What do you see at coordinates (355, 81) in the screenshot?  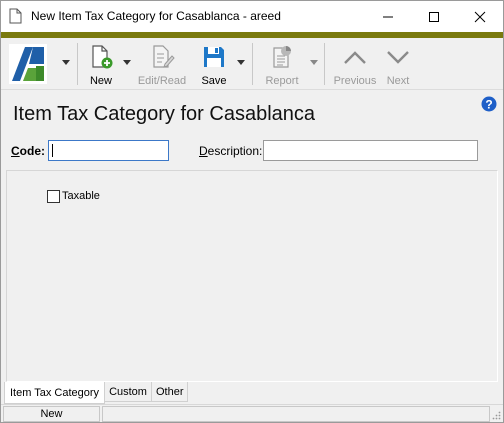 I see `previous-button-label: Previous` at bounding box center [355, 81].